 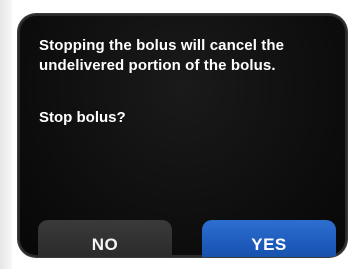 What do you see at coordinates (6, 134) in the screenshot?
I see `device-edge` at bounding box center [6, 134].